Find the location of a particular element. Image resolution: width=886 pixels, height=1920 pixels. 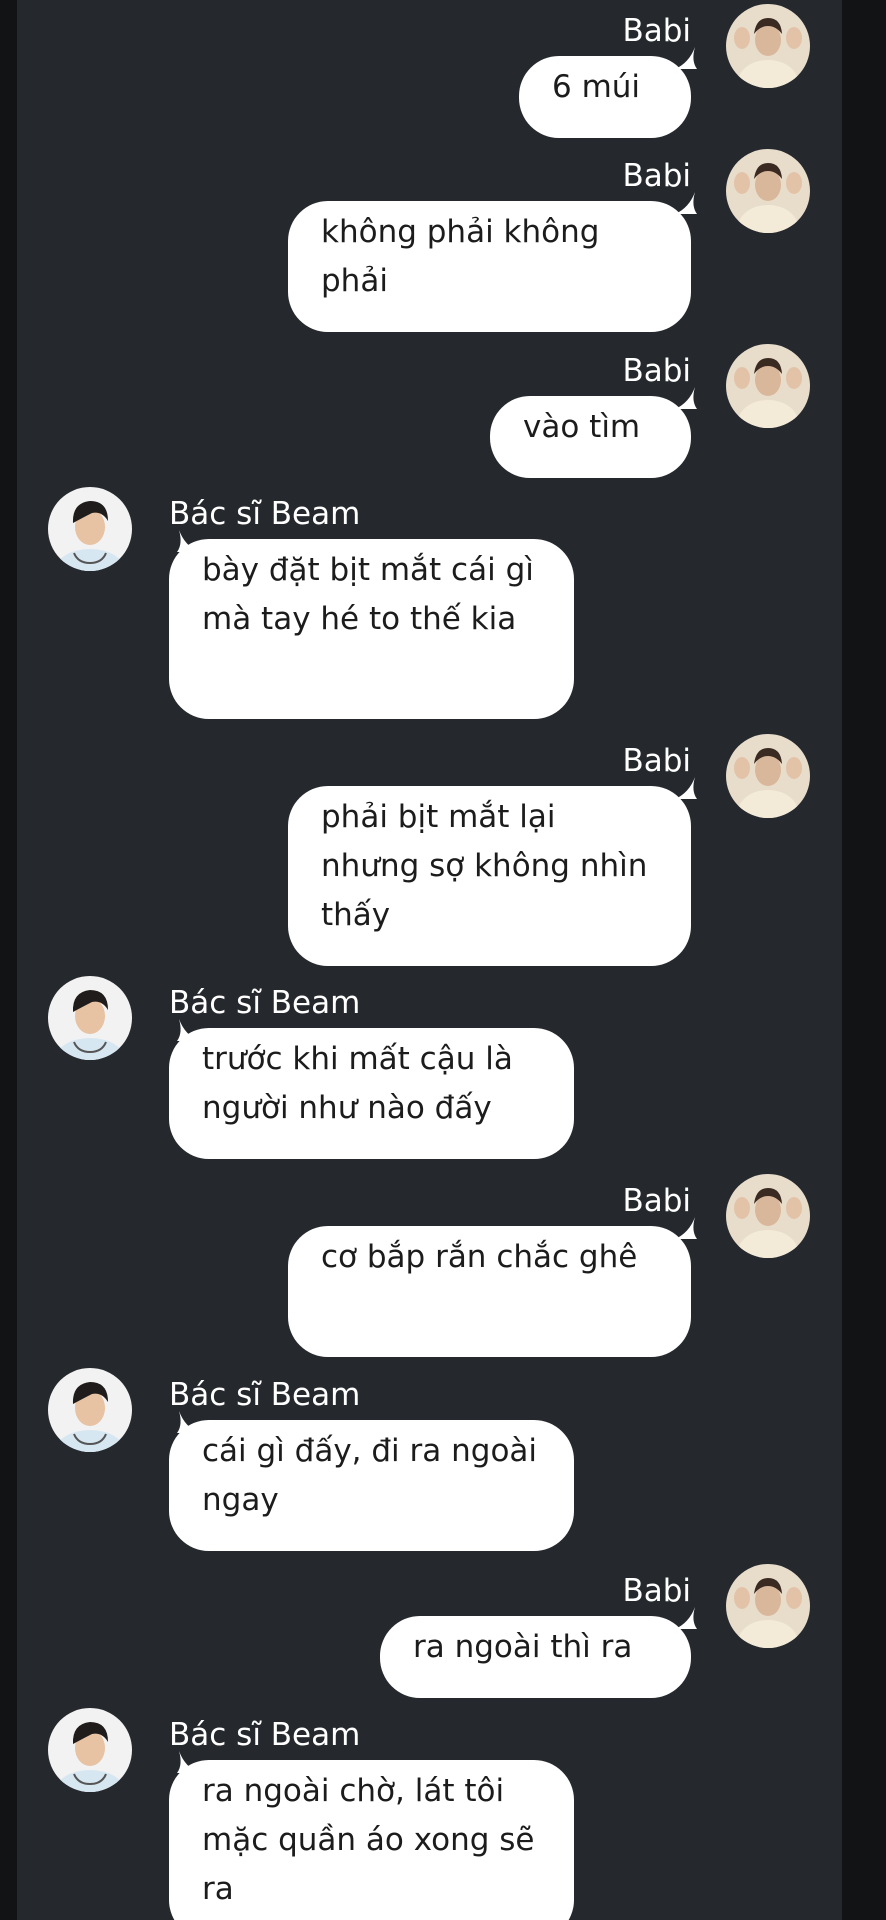

message-bubble: ra ngoài thì ra is located at coordinates (538, 1652).